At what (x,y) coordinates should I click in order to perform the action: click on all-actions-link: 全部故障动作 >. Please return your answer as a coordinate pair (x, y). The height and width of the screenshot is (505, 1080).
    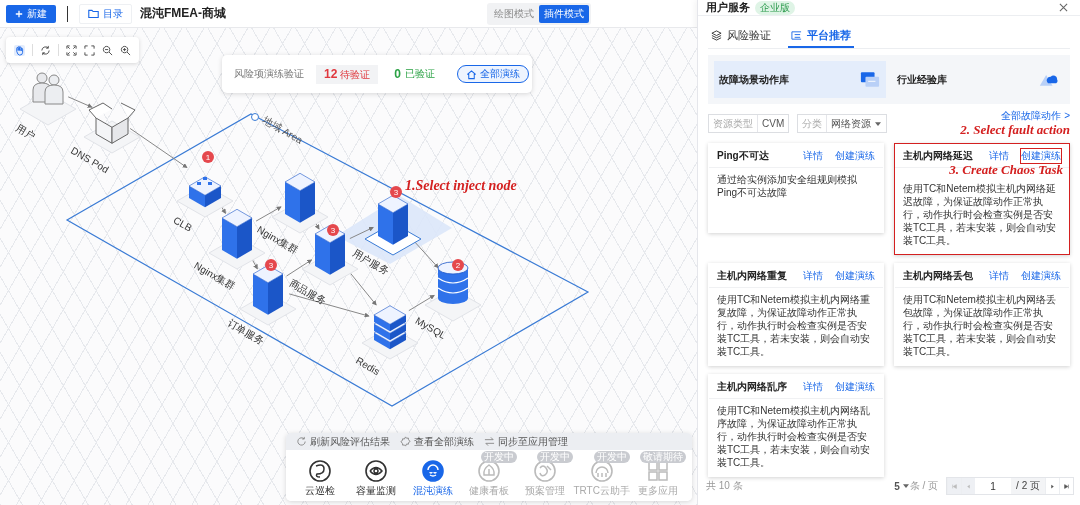
    Looking at the image, I should click on (1035, 116).